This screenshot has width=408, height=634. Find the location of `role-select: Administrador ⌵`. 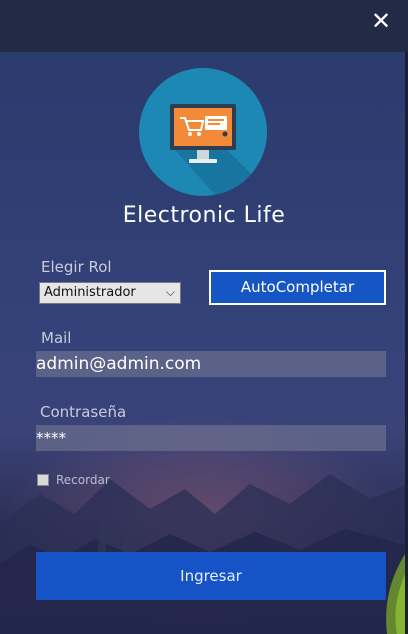

role-select: Administrador ⌵ is located at coordinates (110, 293).